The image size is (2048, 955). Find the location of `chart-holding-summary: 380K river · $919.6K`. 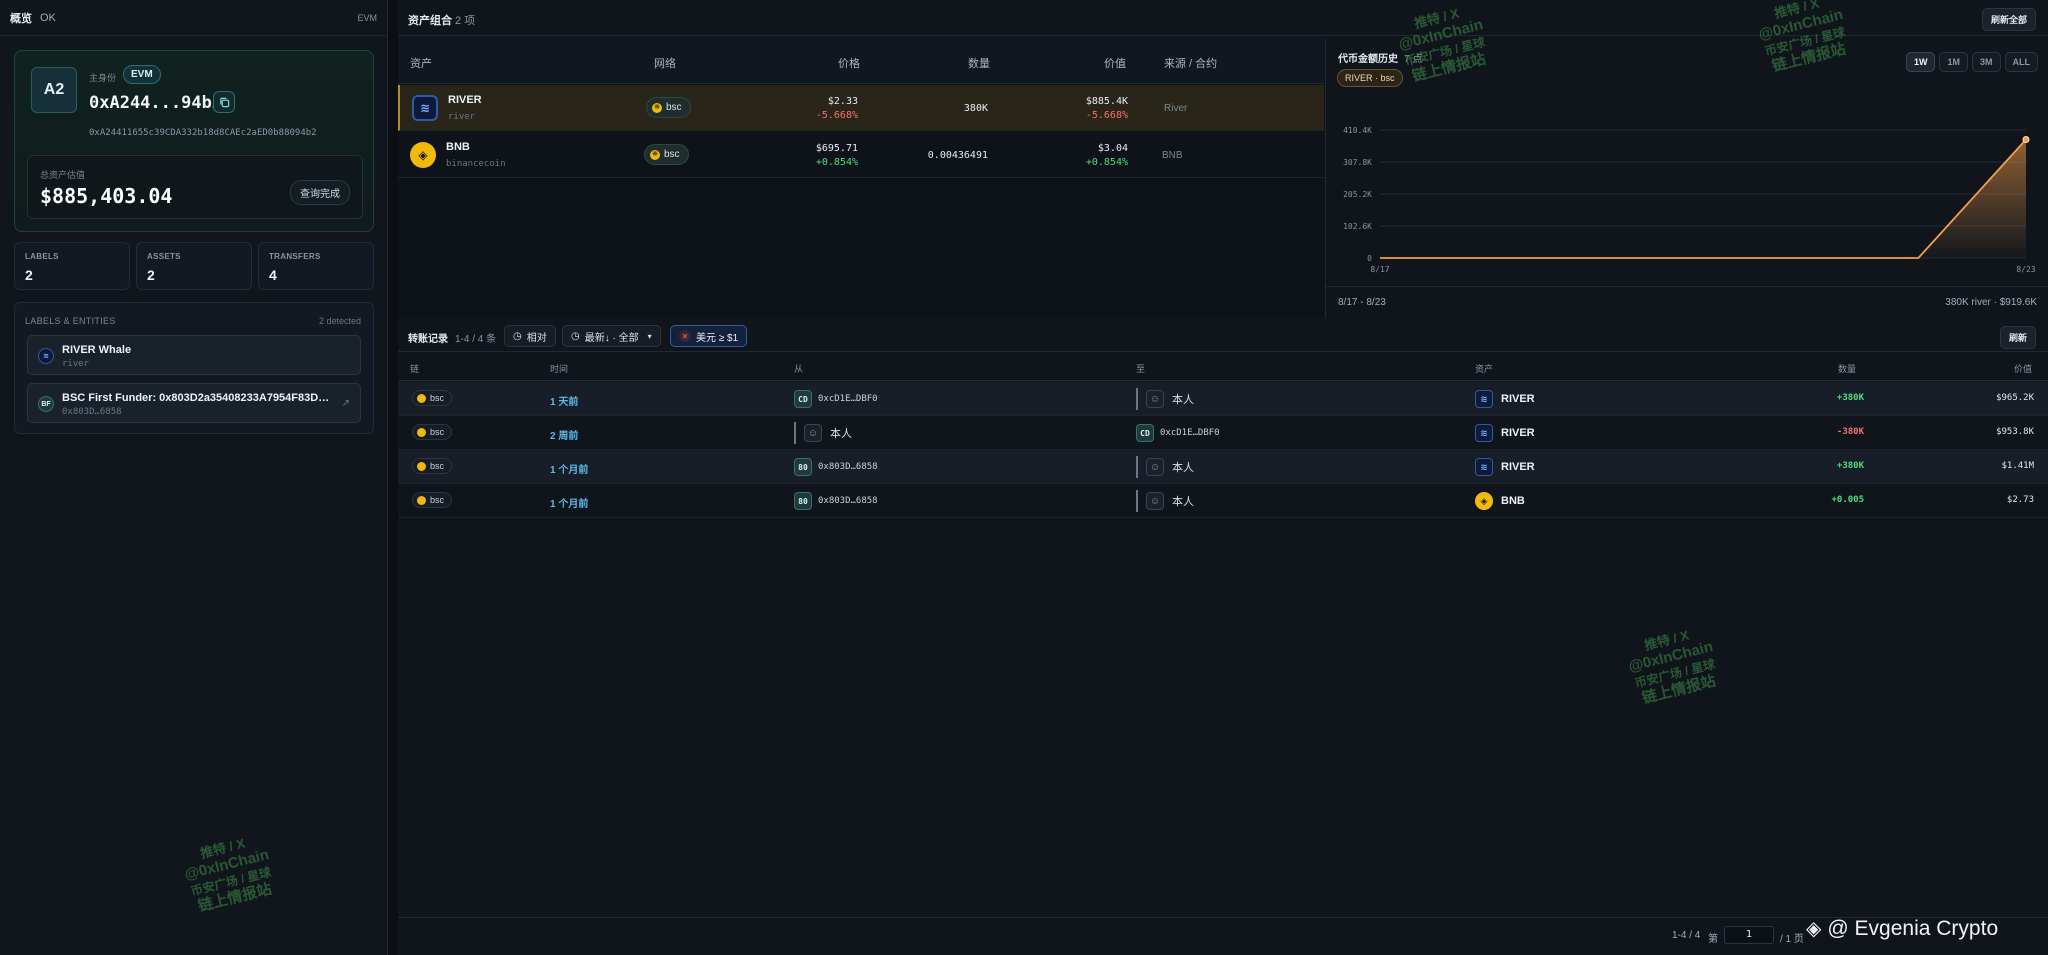

chart-holding-summary: 380K river · $919.6K is located at coordinates (1991, 302).